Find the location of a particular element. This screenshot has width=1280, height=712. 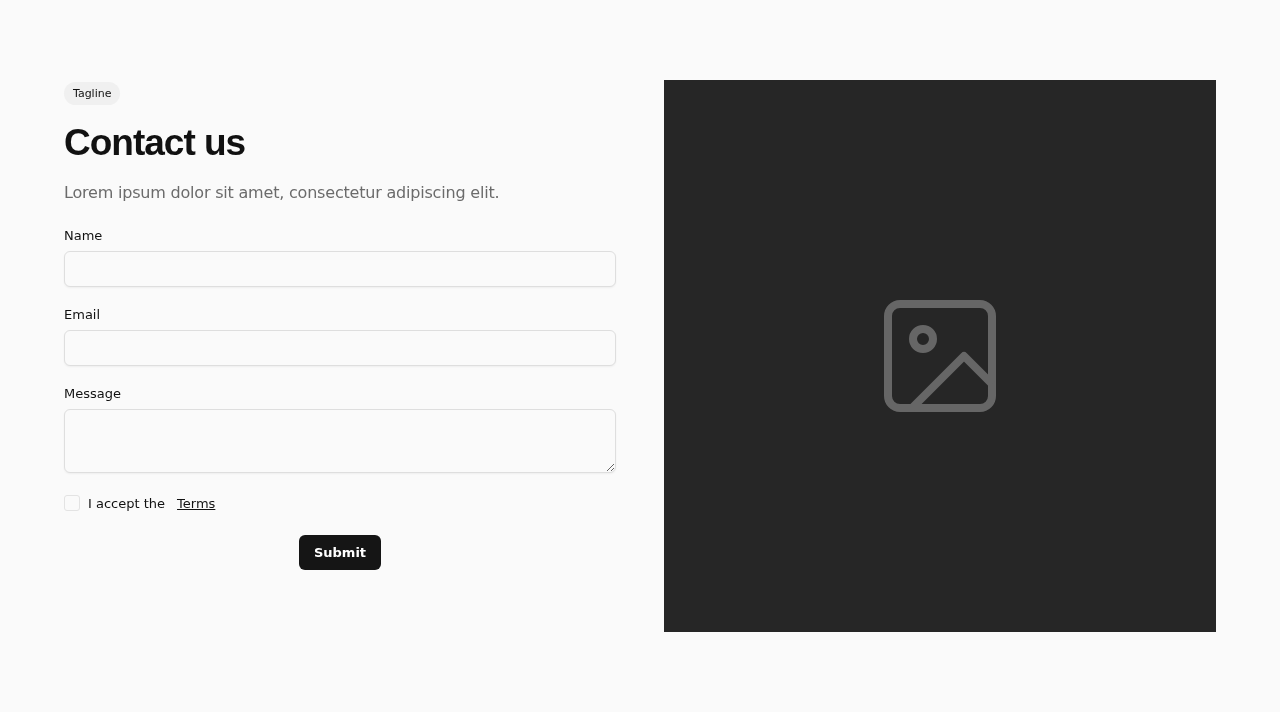

subtitle: Lorem ipsum dolor sit amet, consectetur adipiscing elit. is located at coordinates (282, 192).